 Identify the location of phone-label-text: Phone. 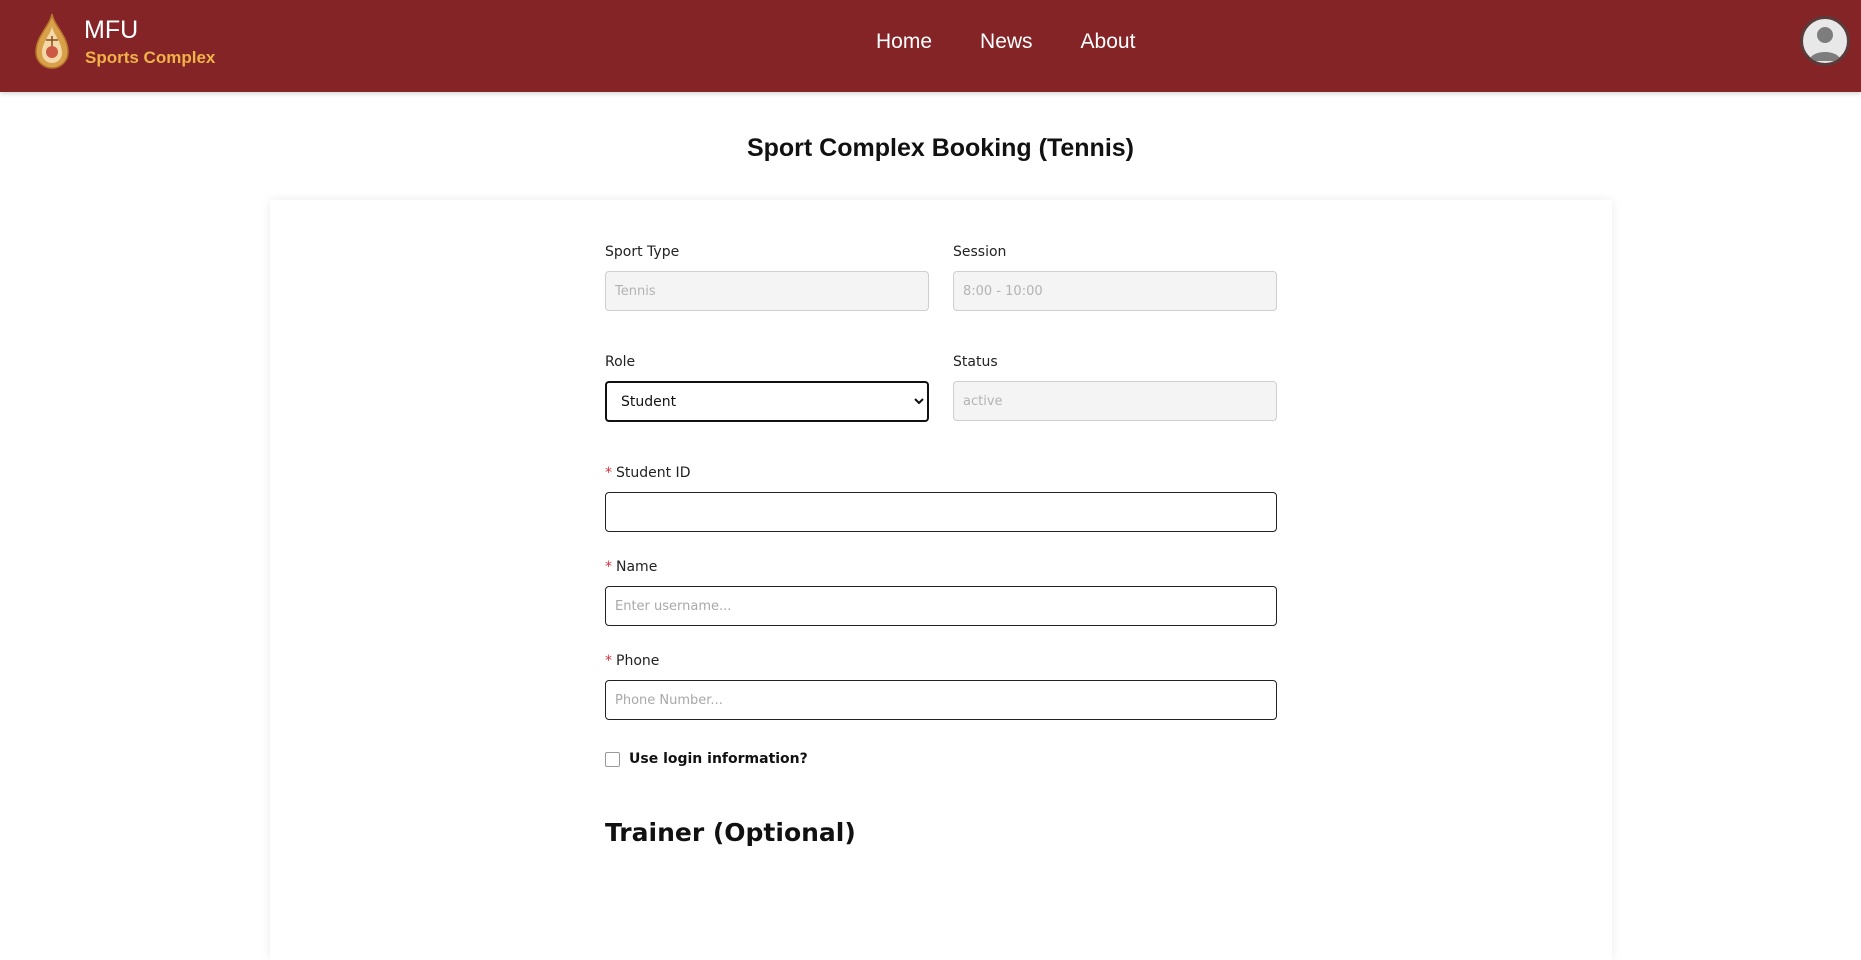
(638, 661).